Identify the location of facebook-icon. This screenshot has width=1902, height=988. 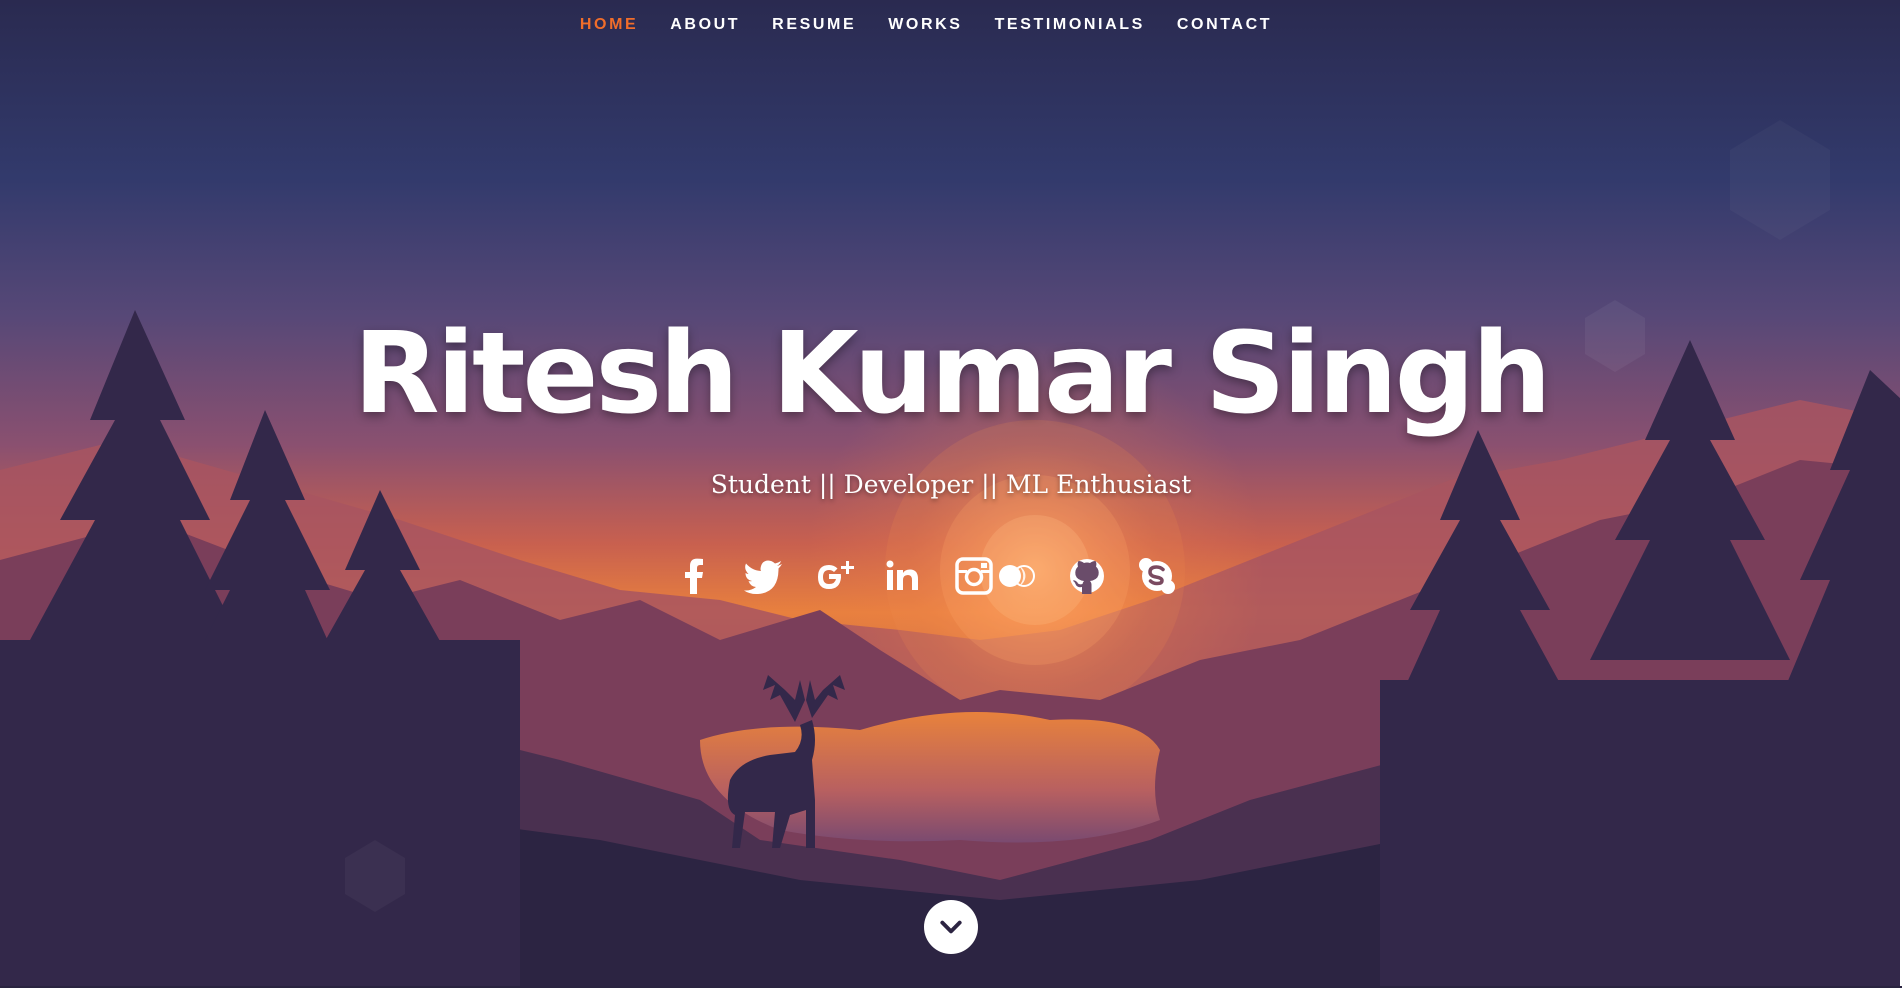
(694, 576).